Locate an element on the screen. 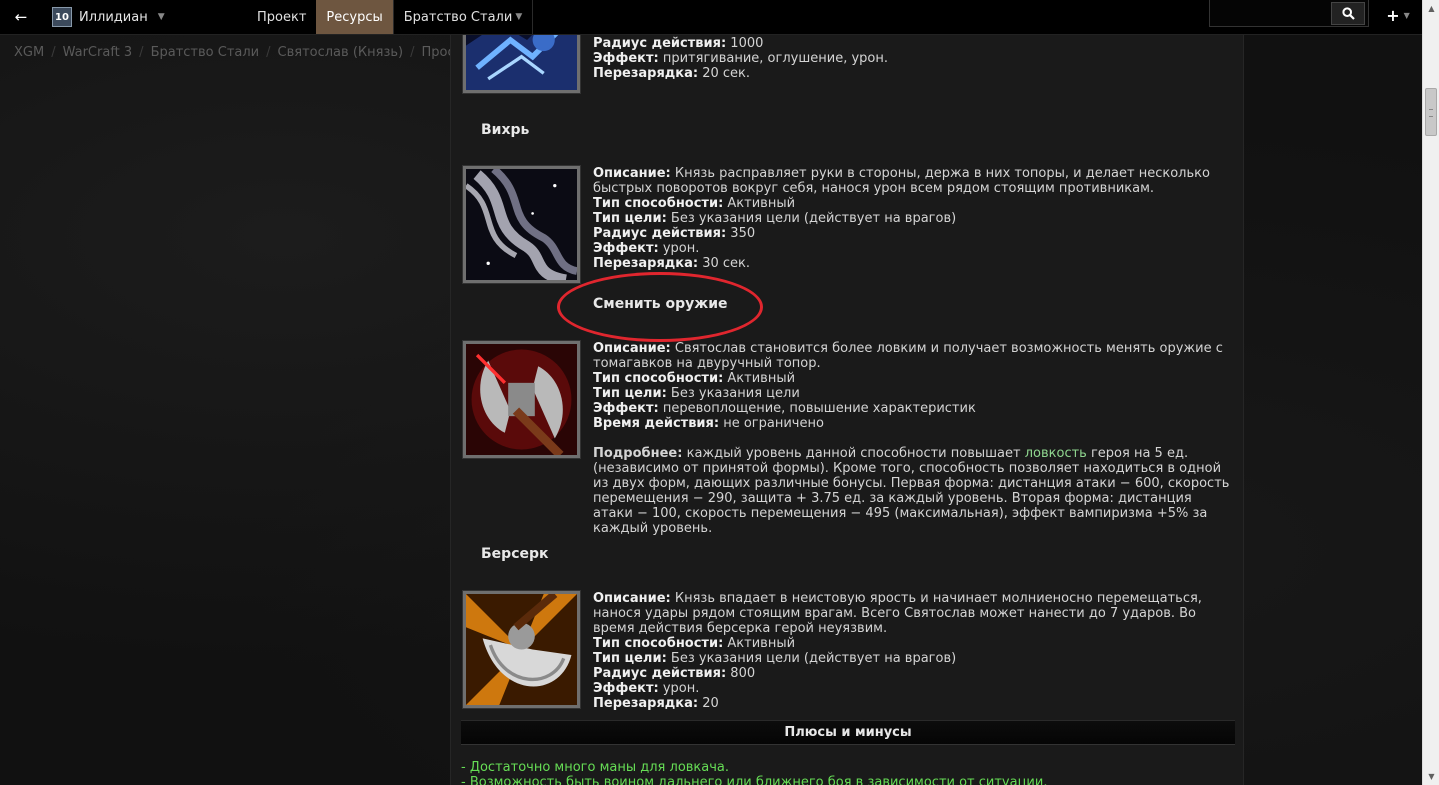  user-menu: 10 Иллидиан ▼ is located at coordinates (144, 17).